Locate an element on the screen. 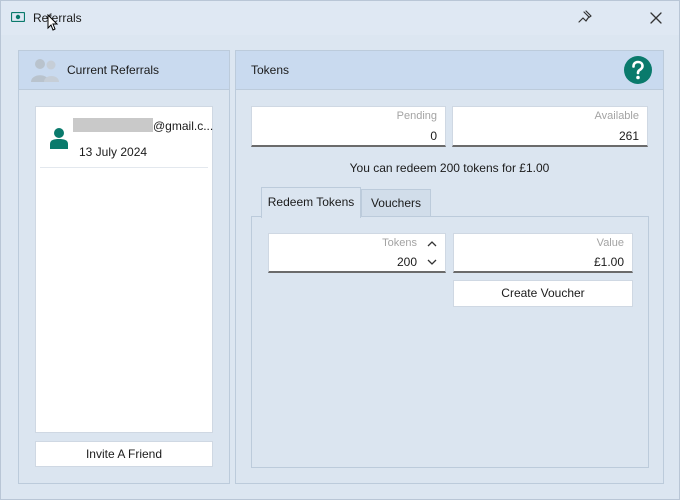 This screenshot has width=680, height=500. current-referrals-header: Current Referrals is located at coordinates (124, 70).